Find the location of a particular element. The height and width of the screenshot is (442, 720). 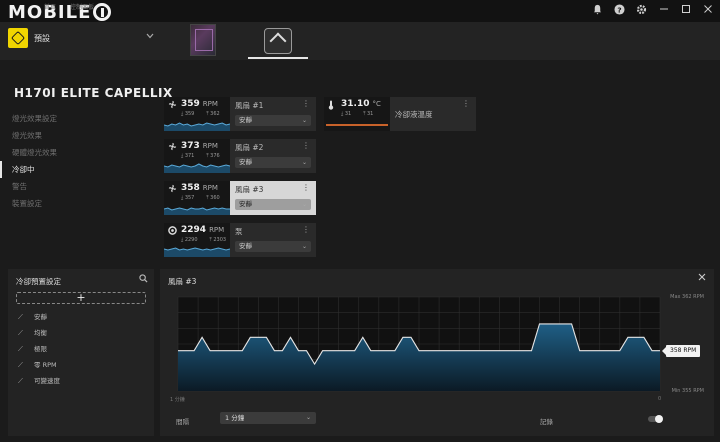

fan-name: 泵 is located at coordinates (239, 231).